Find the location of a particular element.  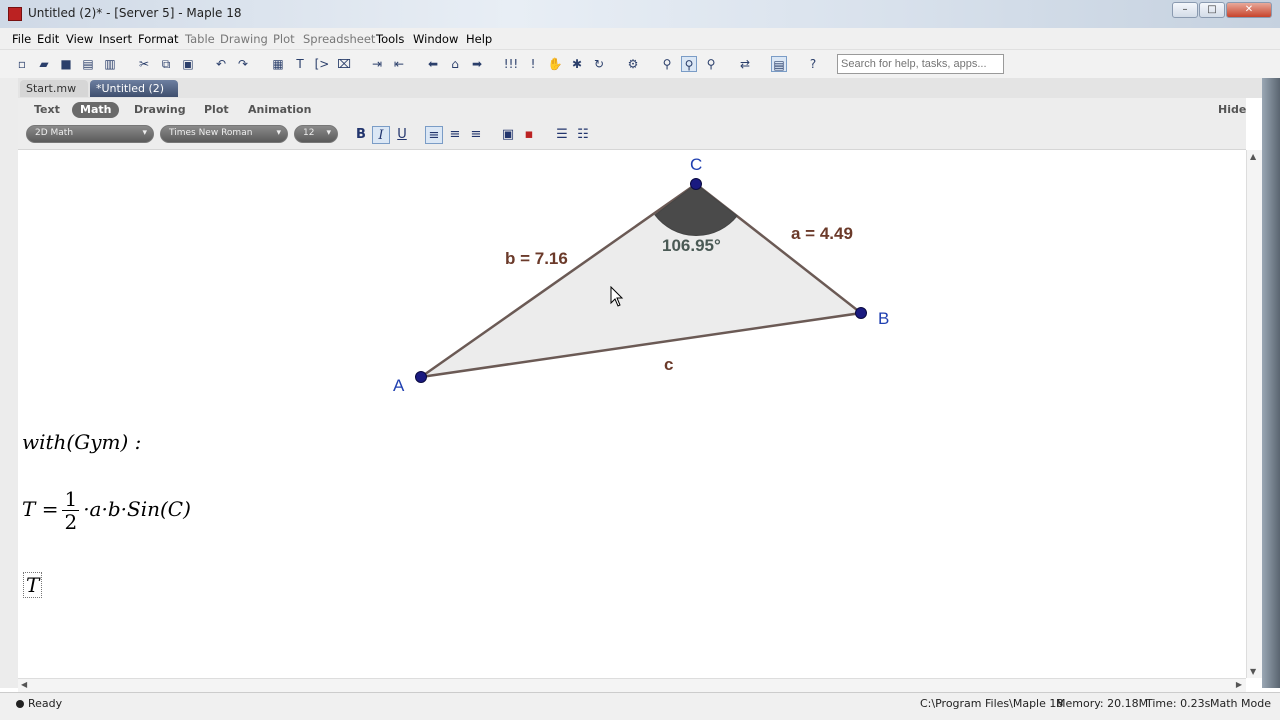

tab-label: Start.mw is located at coordinates (51, 88).